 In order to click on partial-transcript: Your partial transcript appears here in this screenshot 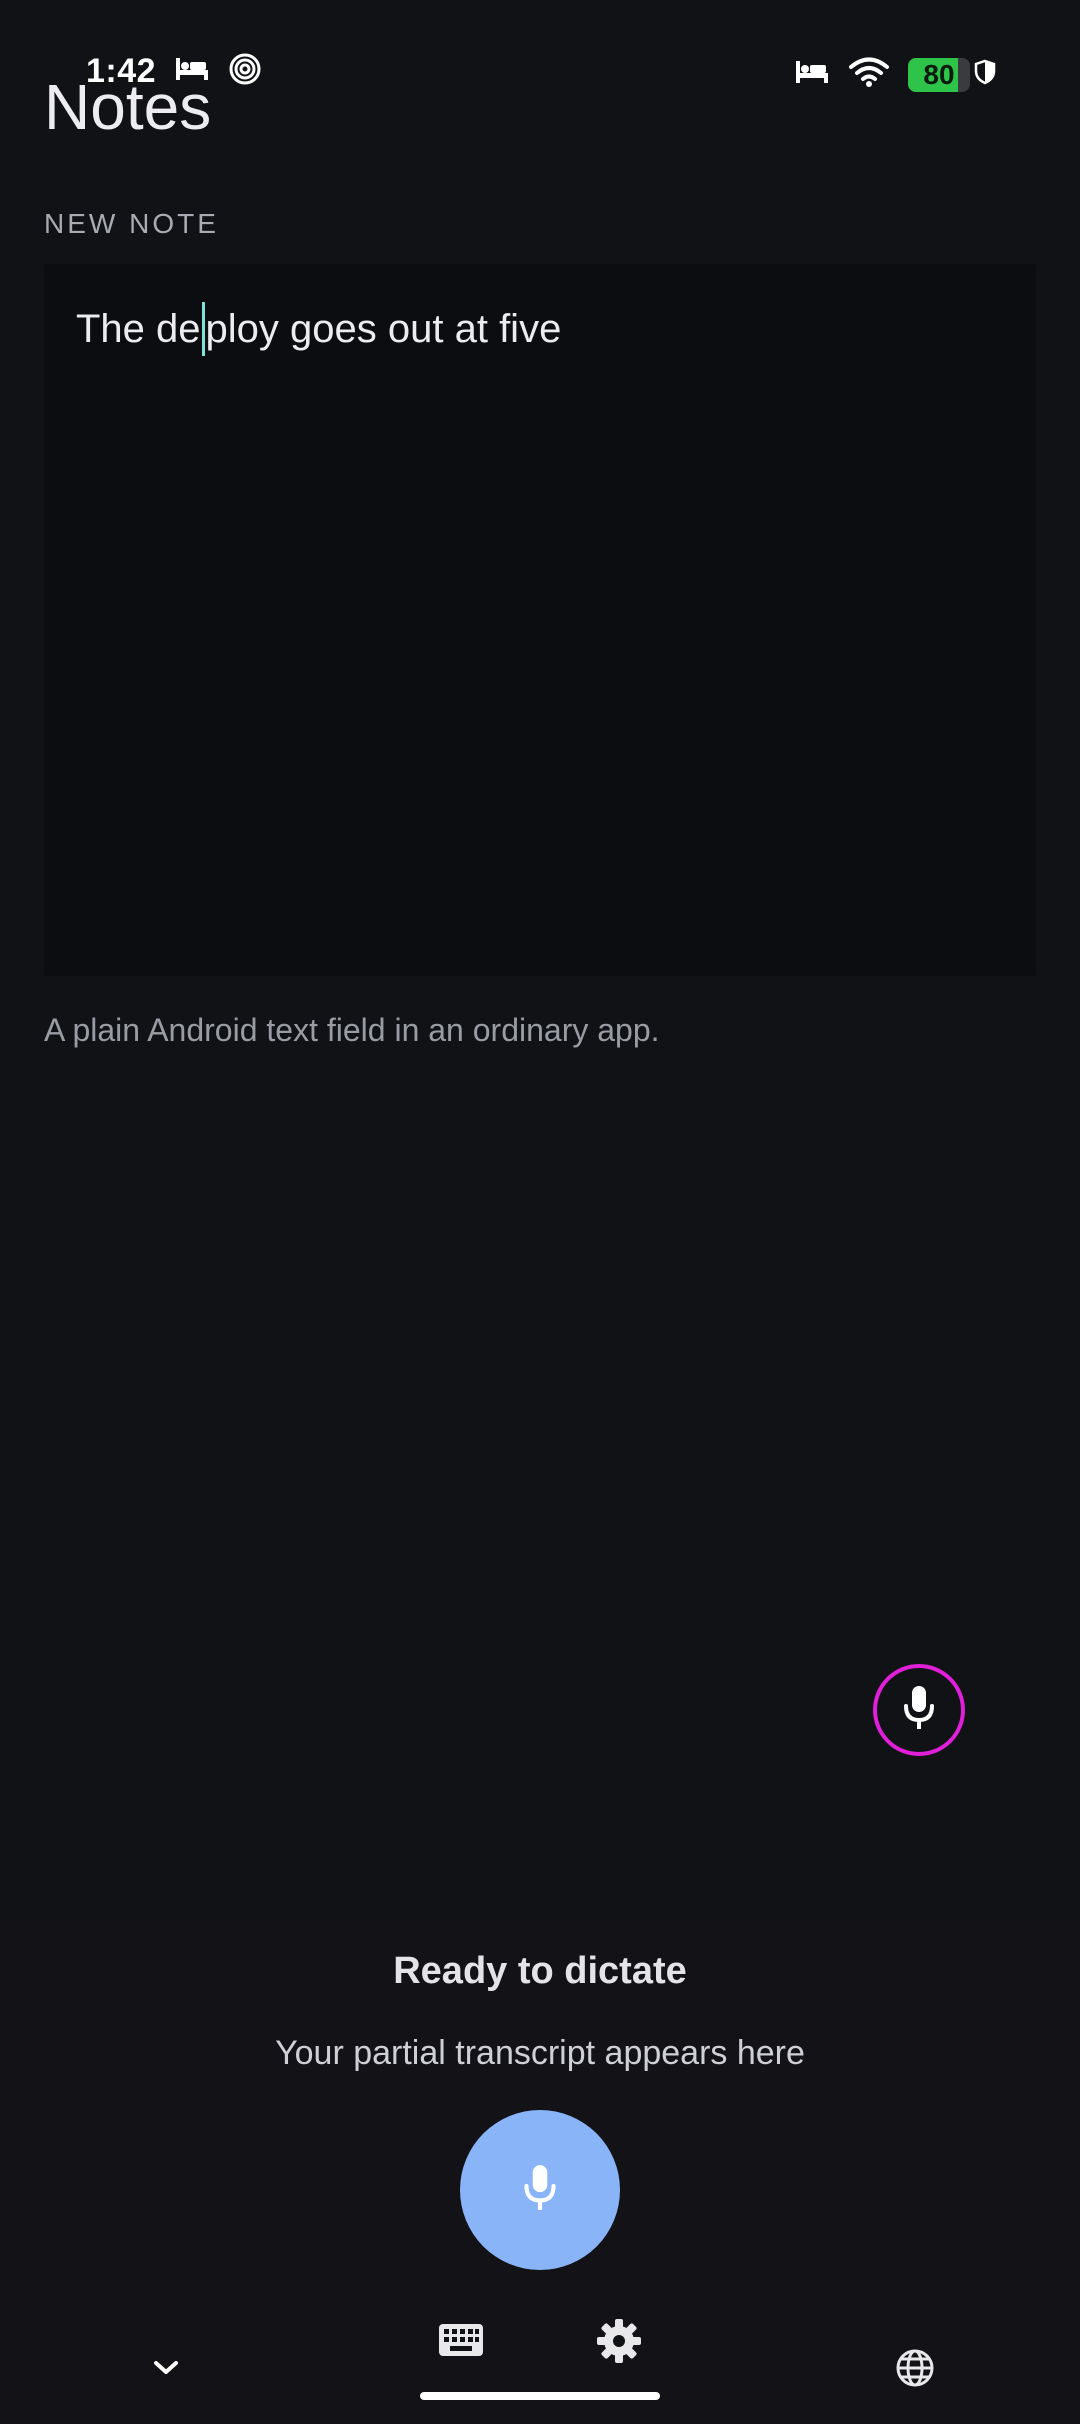, I will do `click(540, 2053)`.